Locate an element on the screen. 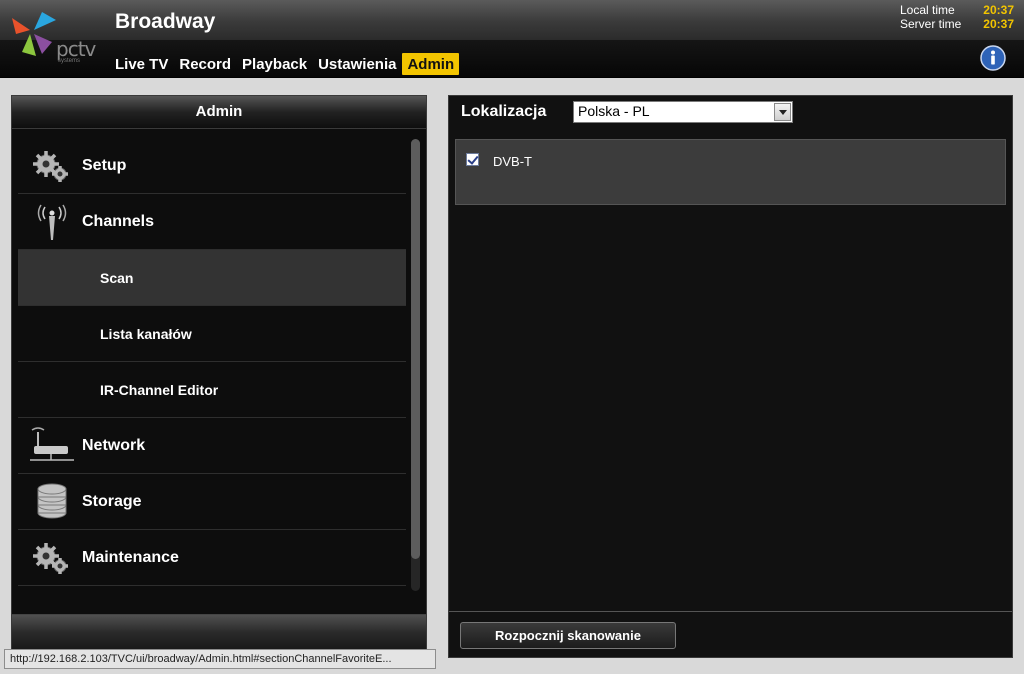  server-time-value: 20:37 is located at coordinates (998, 24).